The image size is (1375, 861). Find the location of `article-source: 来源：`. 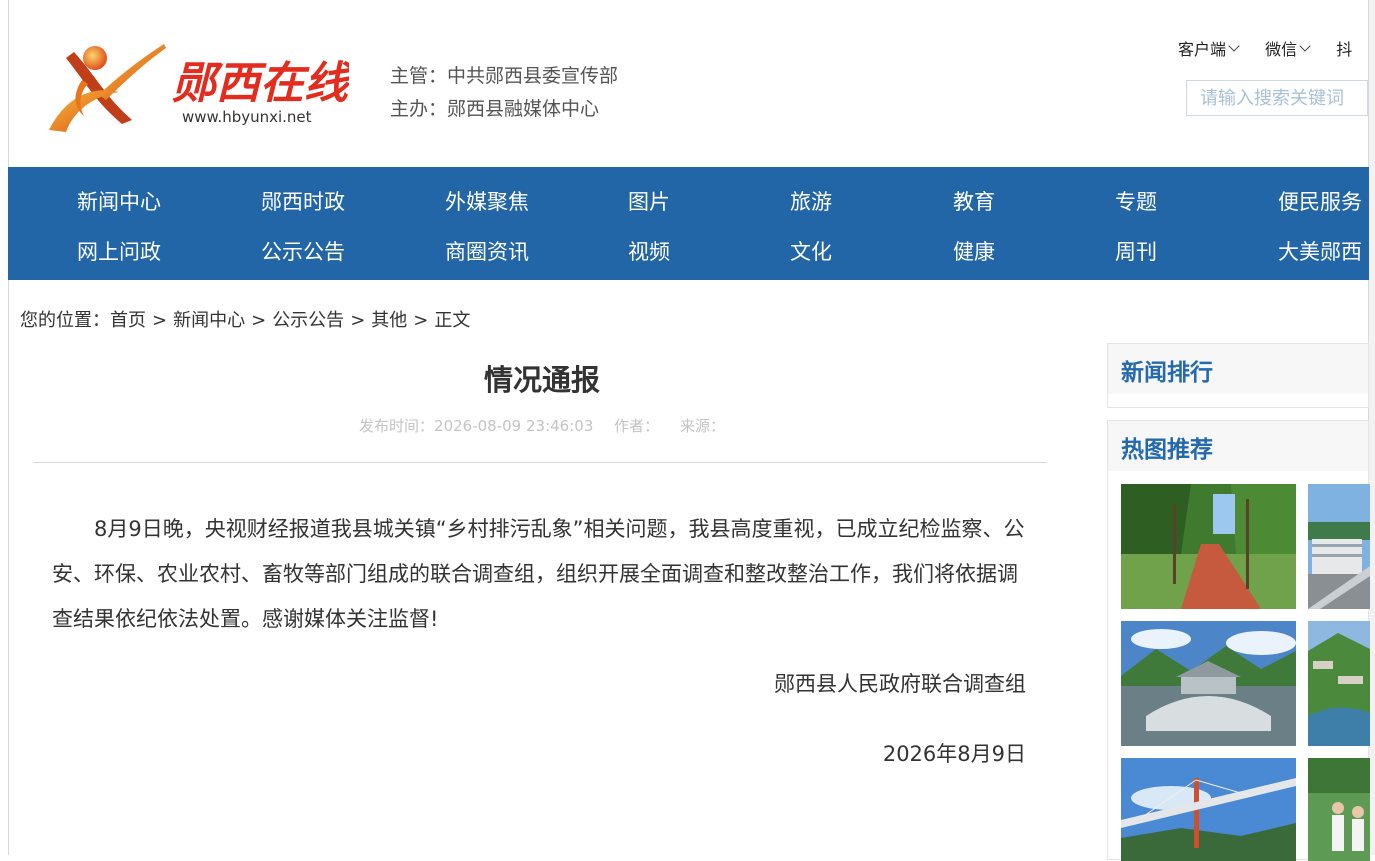

article-source: 来源： is located at coordinates (702, 426).